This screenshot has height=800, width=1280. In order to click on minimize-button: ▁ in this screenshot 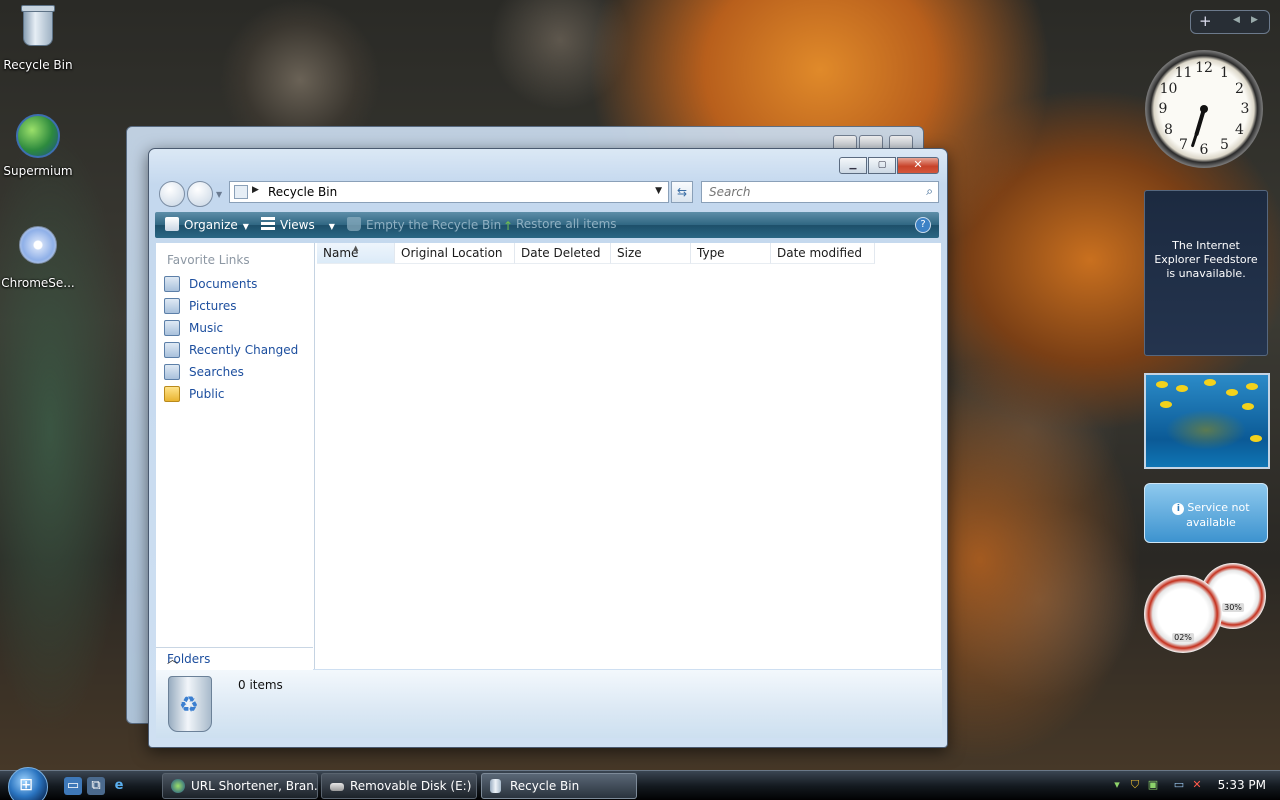, I will do `click(853, 165)`.